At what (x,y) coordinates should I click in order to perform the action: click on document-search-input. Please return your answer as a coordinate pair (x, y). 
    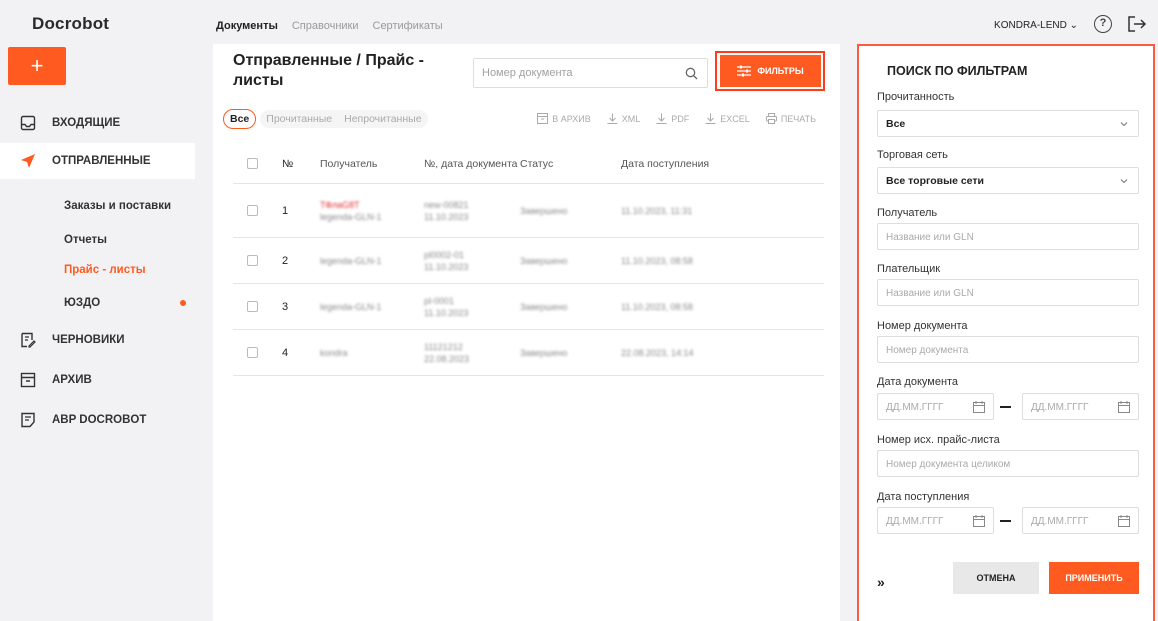
    Looking at the image, I should click on (574, 73).